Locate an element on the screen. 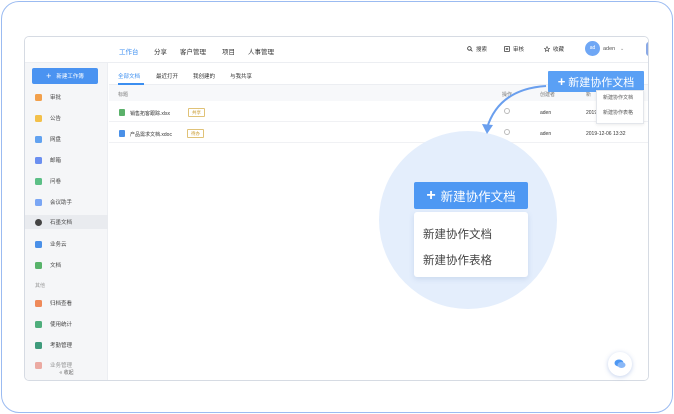 This screenshot has width=674, height=414. table-row: 销售拓客跟踪.xlsx 共享 aden 2019- is located at coordinates (378, 112).